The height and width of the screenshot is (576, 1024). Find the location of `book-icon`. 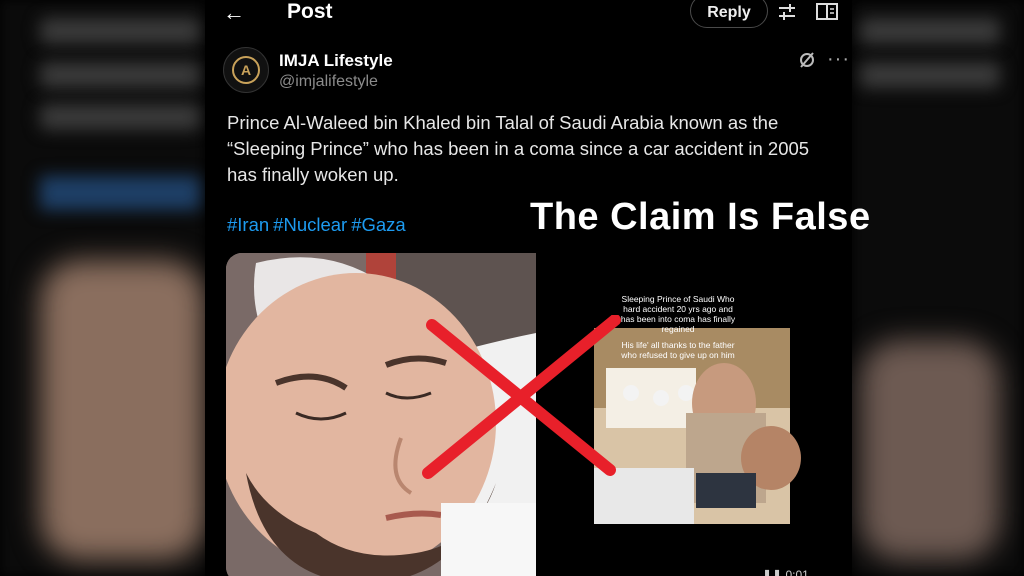

book-icon is located at coordinates (827, 12).